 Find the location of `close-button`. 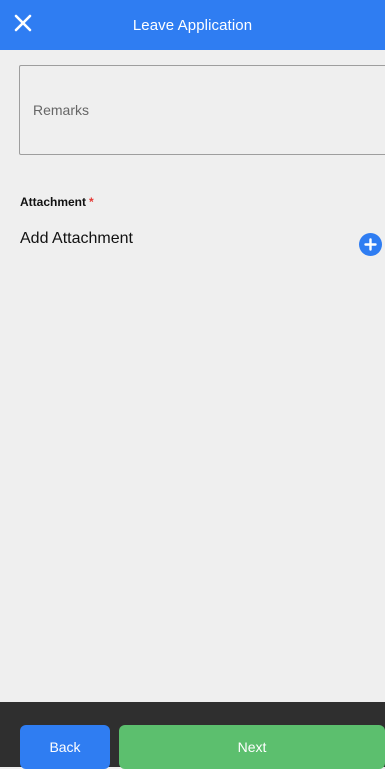

close-button is located at coordinates (23, 23).